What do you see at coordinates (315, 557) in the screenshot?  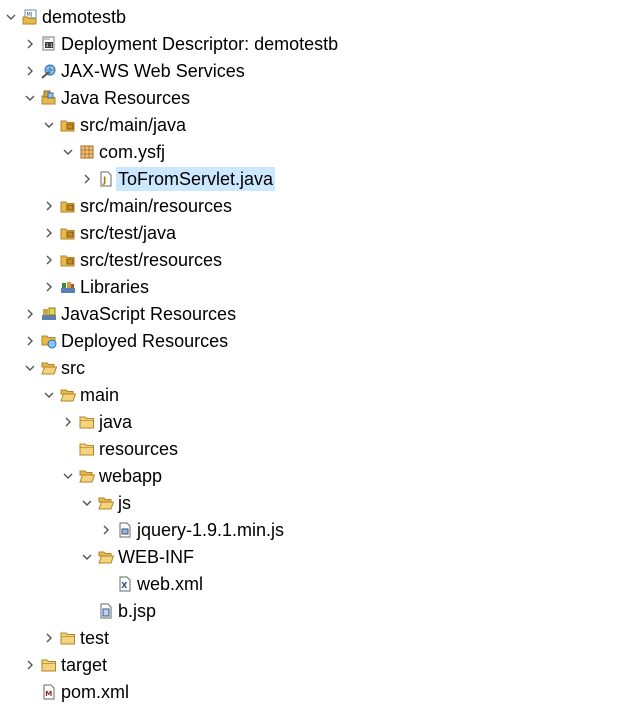 I see `tree-item-web-inf: WEB-INF` at bounding box center [315, 557].